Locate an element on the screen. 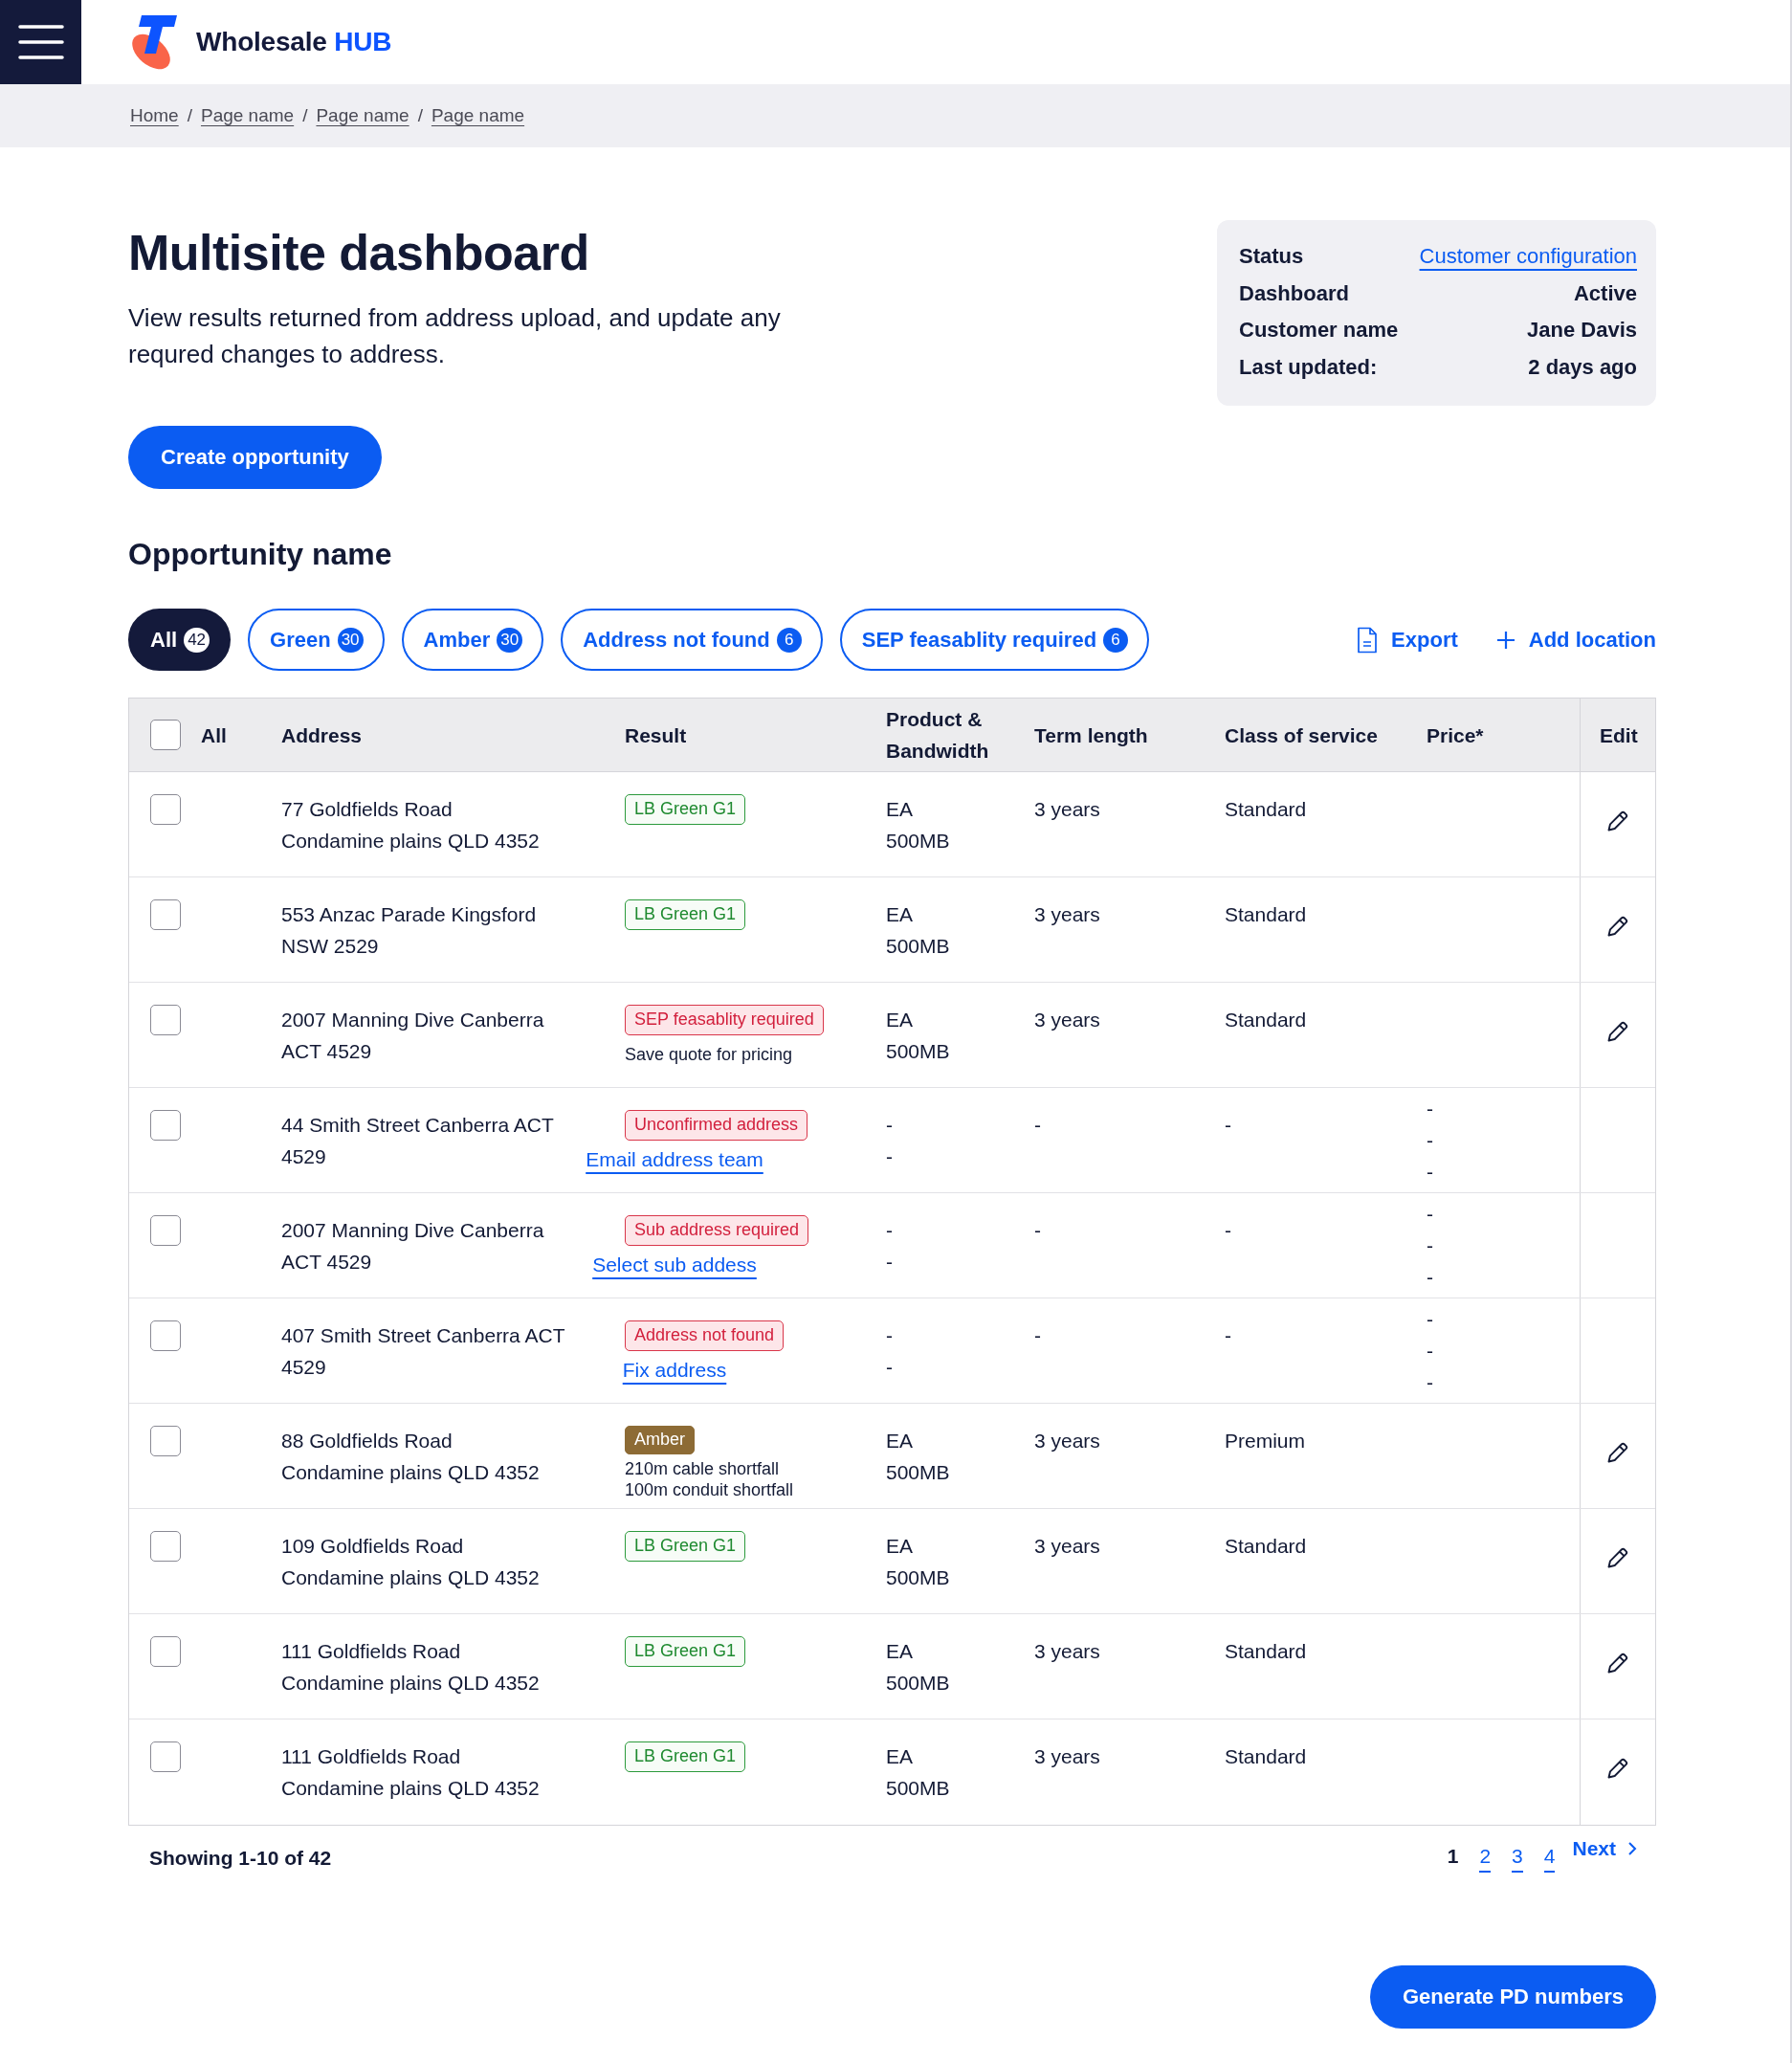 Image resolution: width=1792 pixels, height=2063 pixels. action-link: Select sub addess is located at coordinates (674, 1264).